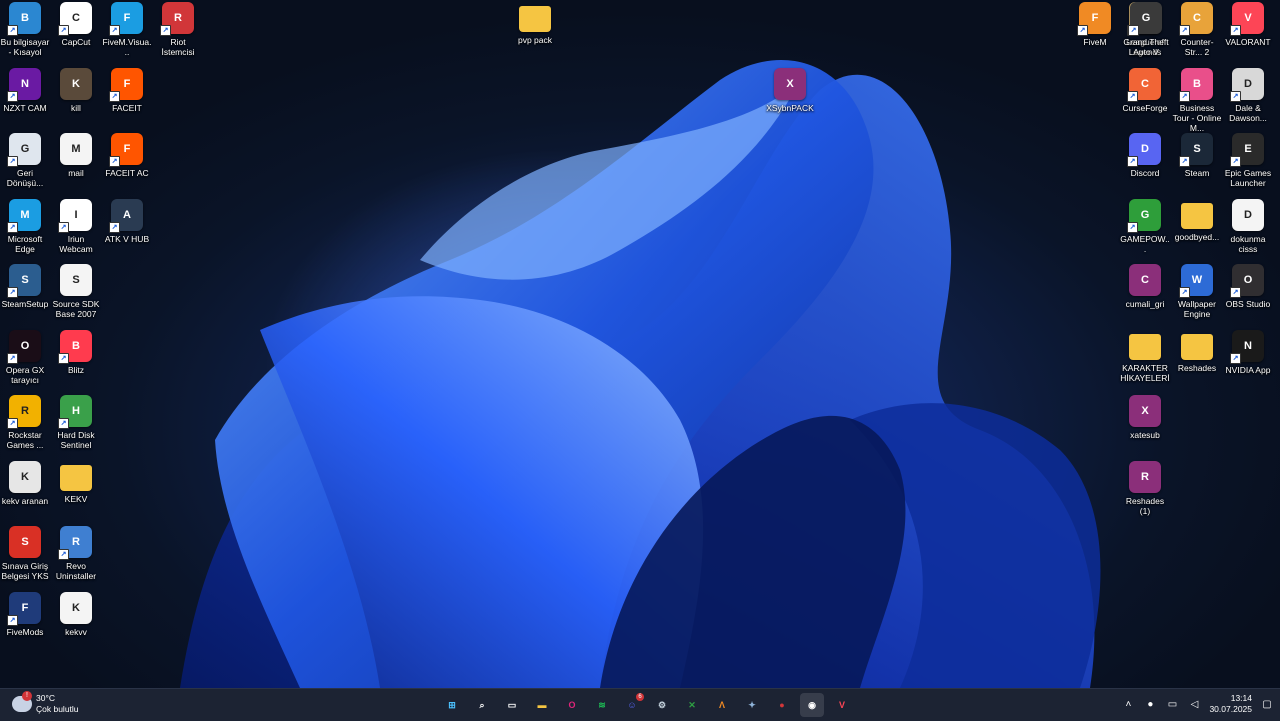 Image resolution: width=1280 pixels, height=721 pixels. Describe the element at coordinates (1197, 351) in the screenshot. I see `desktop-icon-reshades: Reshades` at that location.